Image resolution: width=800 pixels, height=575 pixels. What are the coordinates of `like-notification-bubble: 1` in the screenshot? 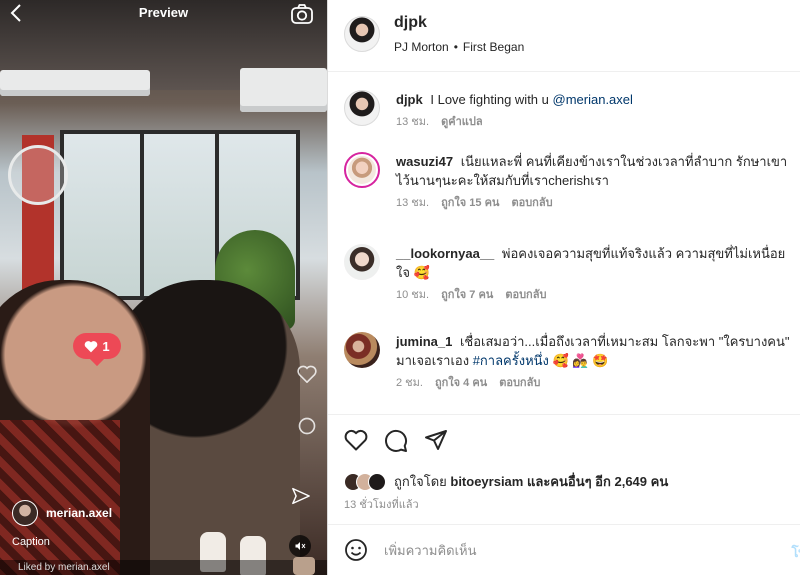 It's located at (97, 346).